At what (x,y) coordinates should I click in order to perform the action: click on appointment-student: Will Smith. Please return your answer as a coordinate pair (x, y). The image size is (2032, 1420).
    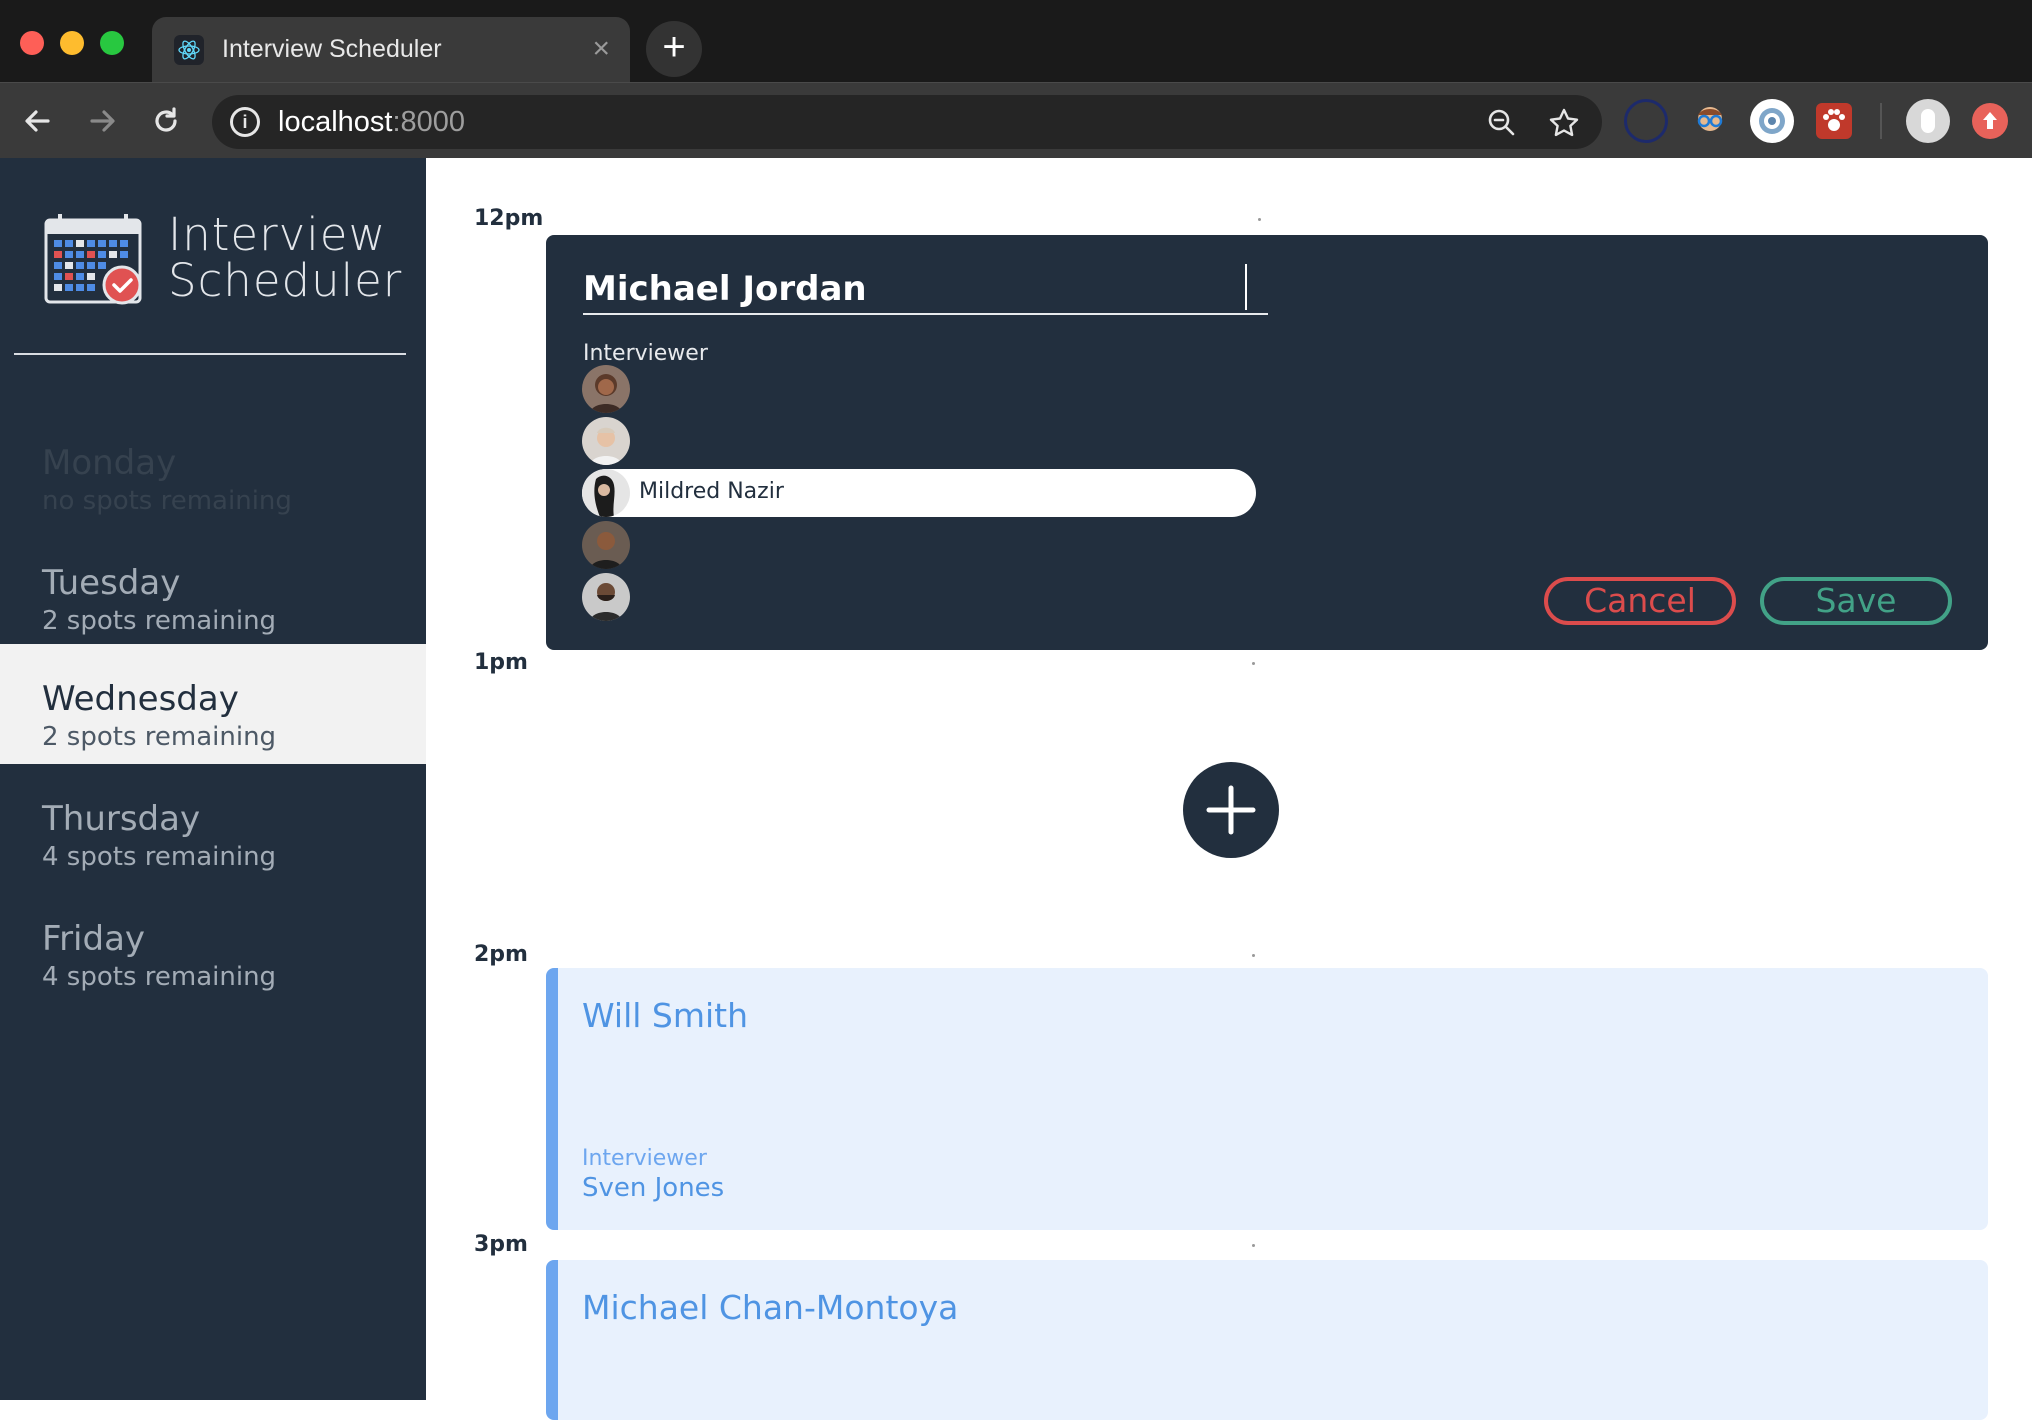
    Looking at the image, I should click on (665, 1015).